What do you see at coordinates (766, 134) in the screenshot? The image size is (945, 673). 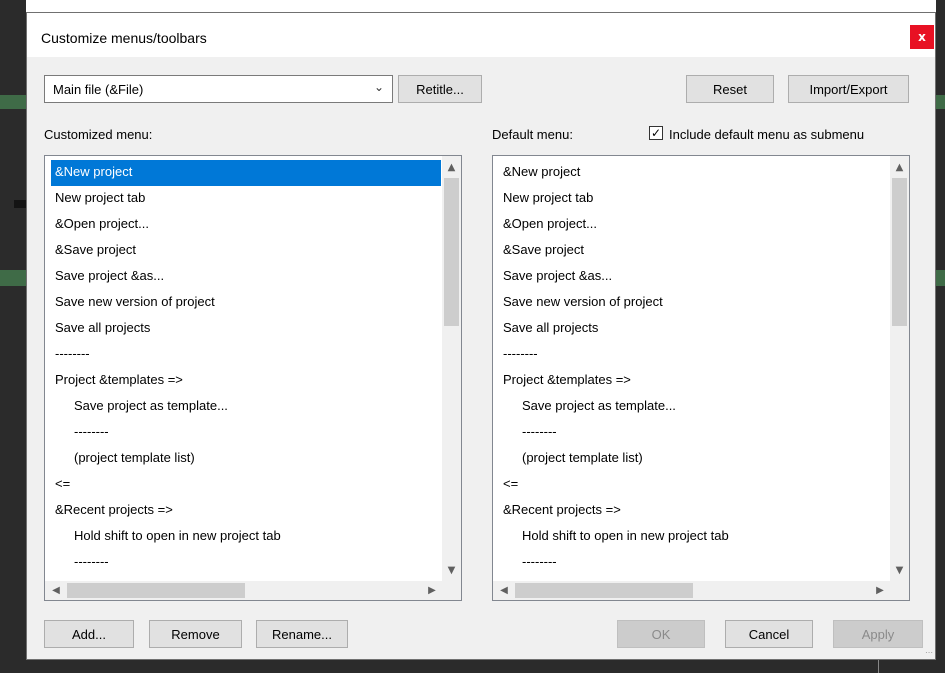 I see `include-default-label: Include default menu as submenu` at bounding box center [766, 134].